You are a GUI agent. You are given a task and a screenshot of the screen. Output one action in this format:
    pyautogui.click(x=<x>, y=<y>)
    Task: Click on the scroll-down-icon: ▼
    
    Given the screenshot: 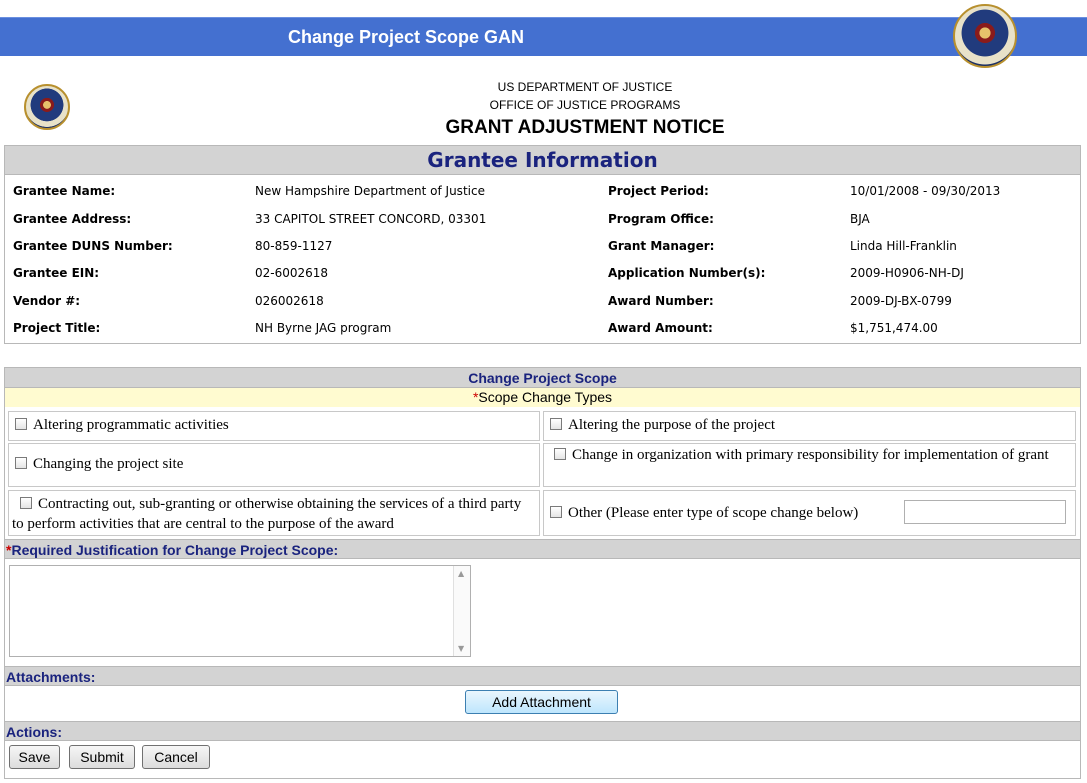 What is the action you would take?
    pyautogui.click(x=461, y=648)
    